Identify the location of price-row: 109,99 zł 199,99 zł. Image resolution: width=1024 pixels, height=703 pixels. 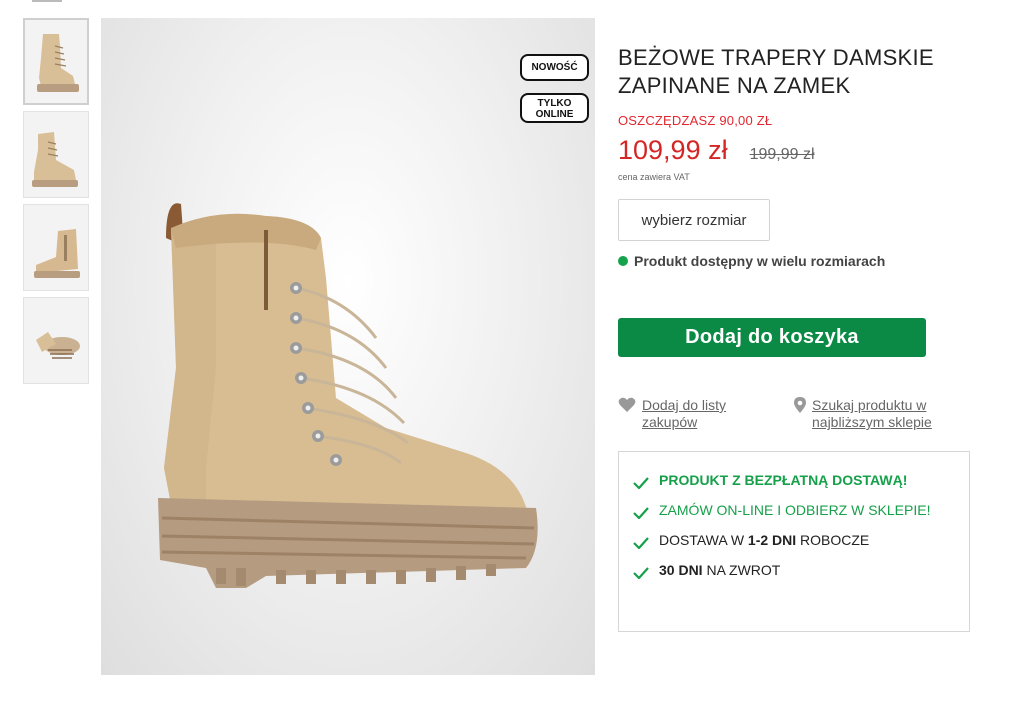
(798, 150).